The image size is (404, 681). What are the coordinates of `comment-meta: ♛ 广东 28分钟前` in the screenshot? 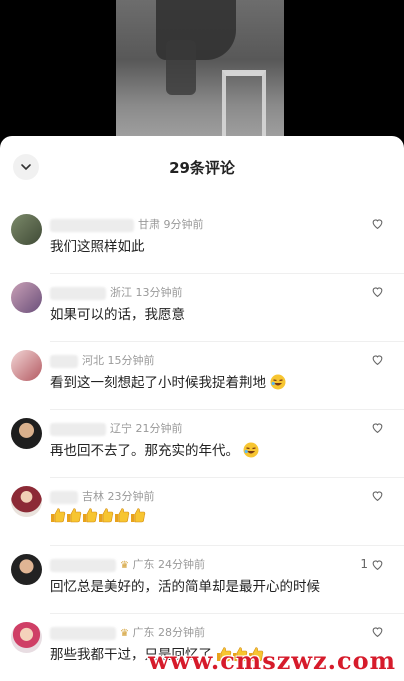 It's located at (127, 632).